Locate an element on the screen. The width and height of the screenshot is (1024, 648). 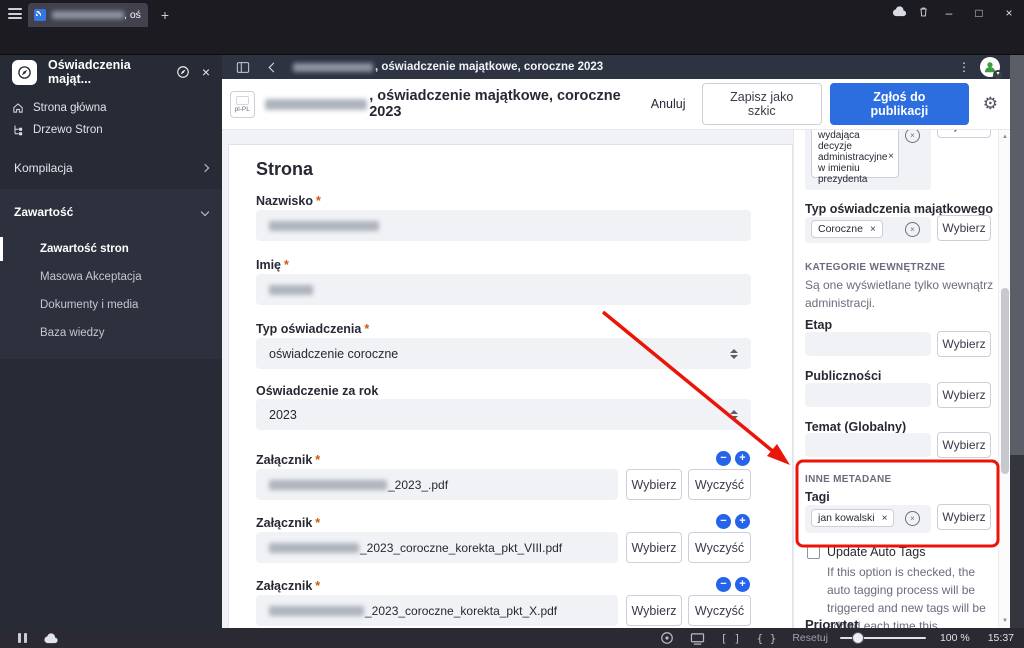
maximize-button: □ is located at coordinates (979, 13).